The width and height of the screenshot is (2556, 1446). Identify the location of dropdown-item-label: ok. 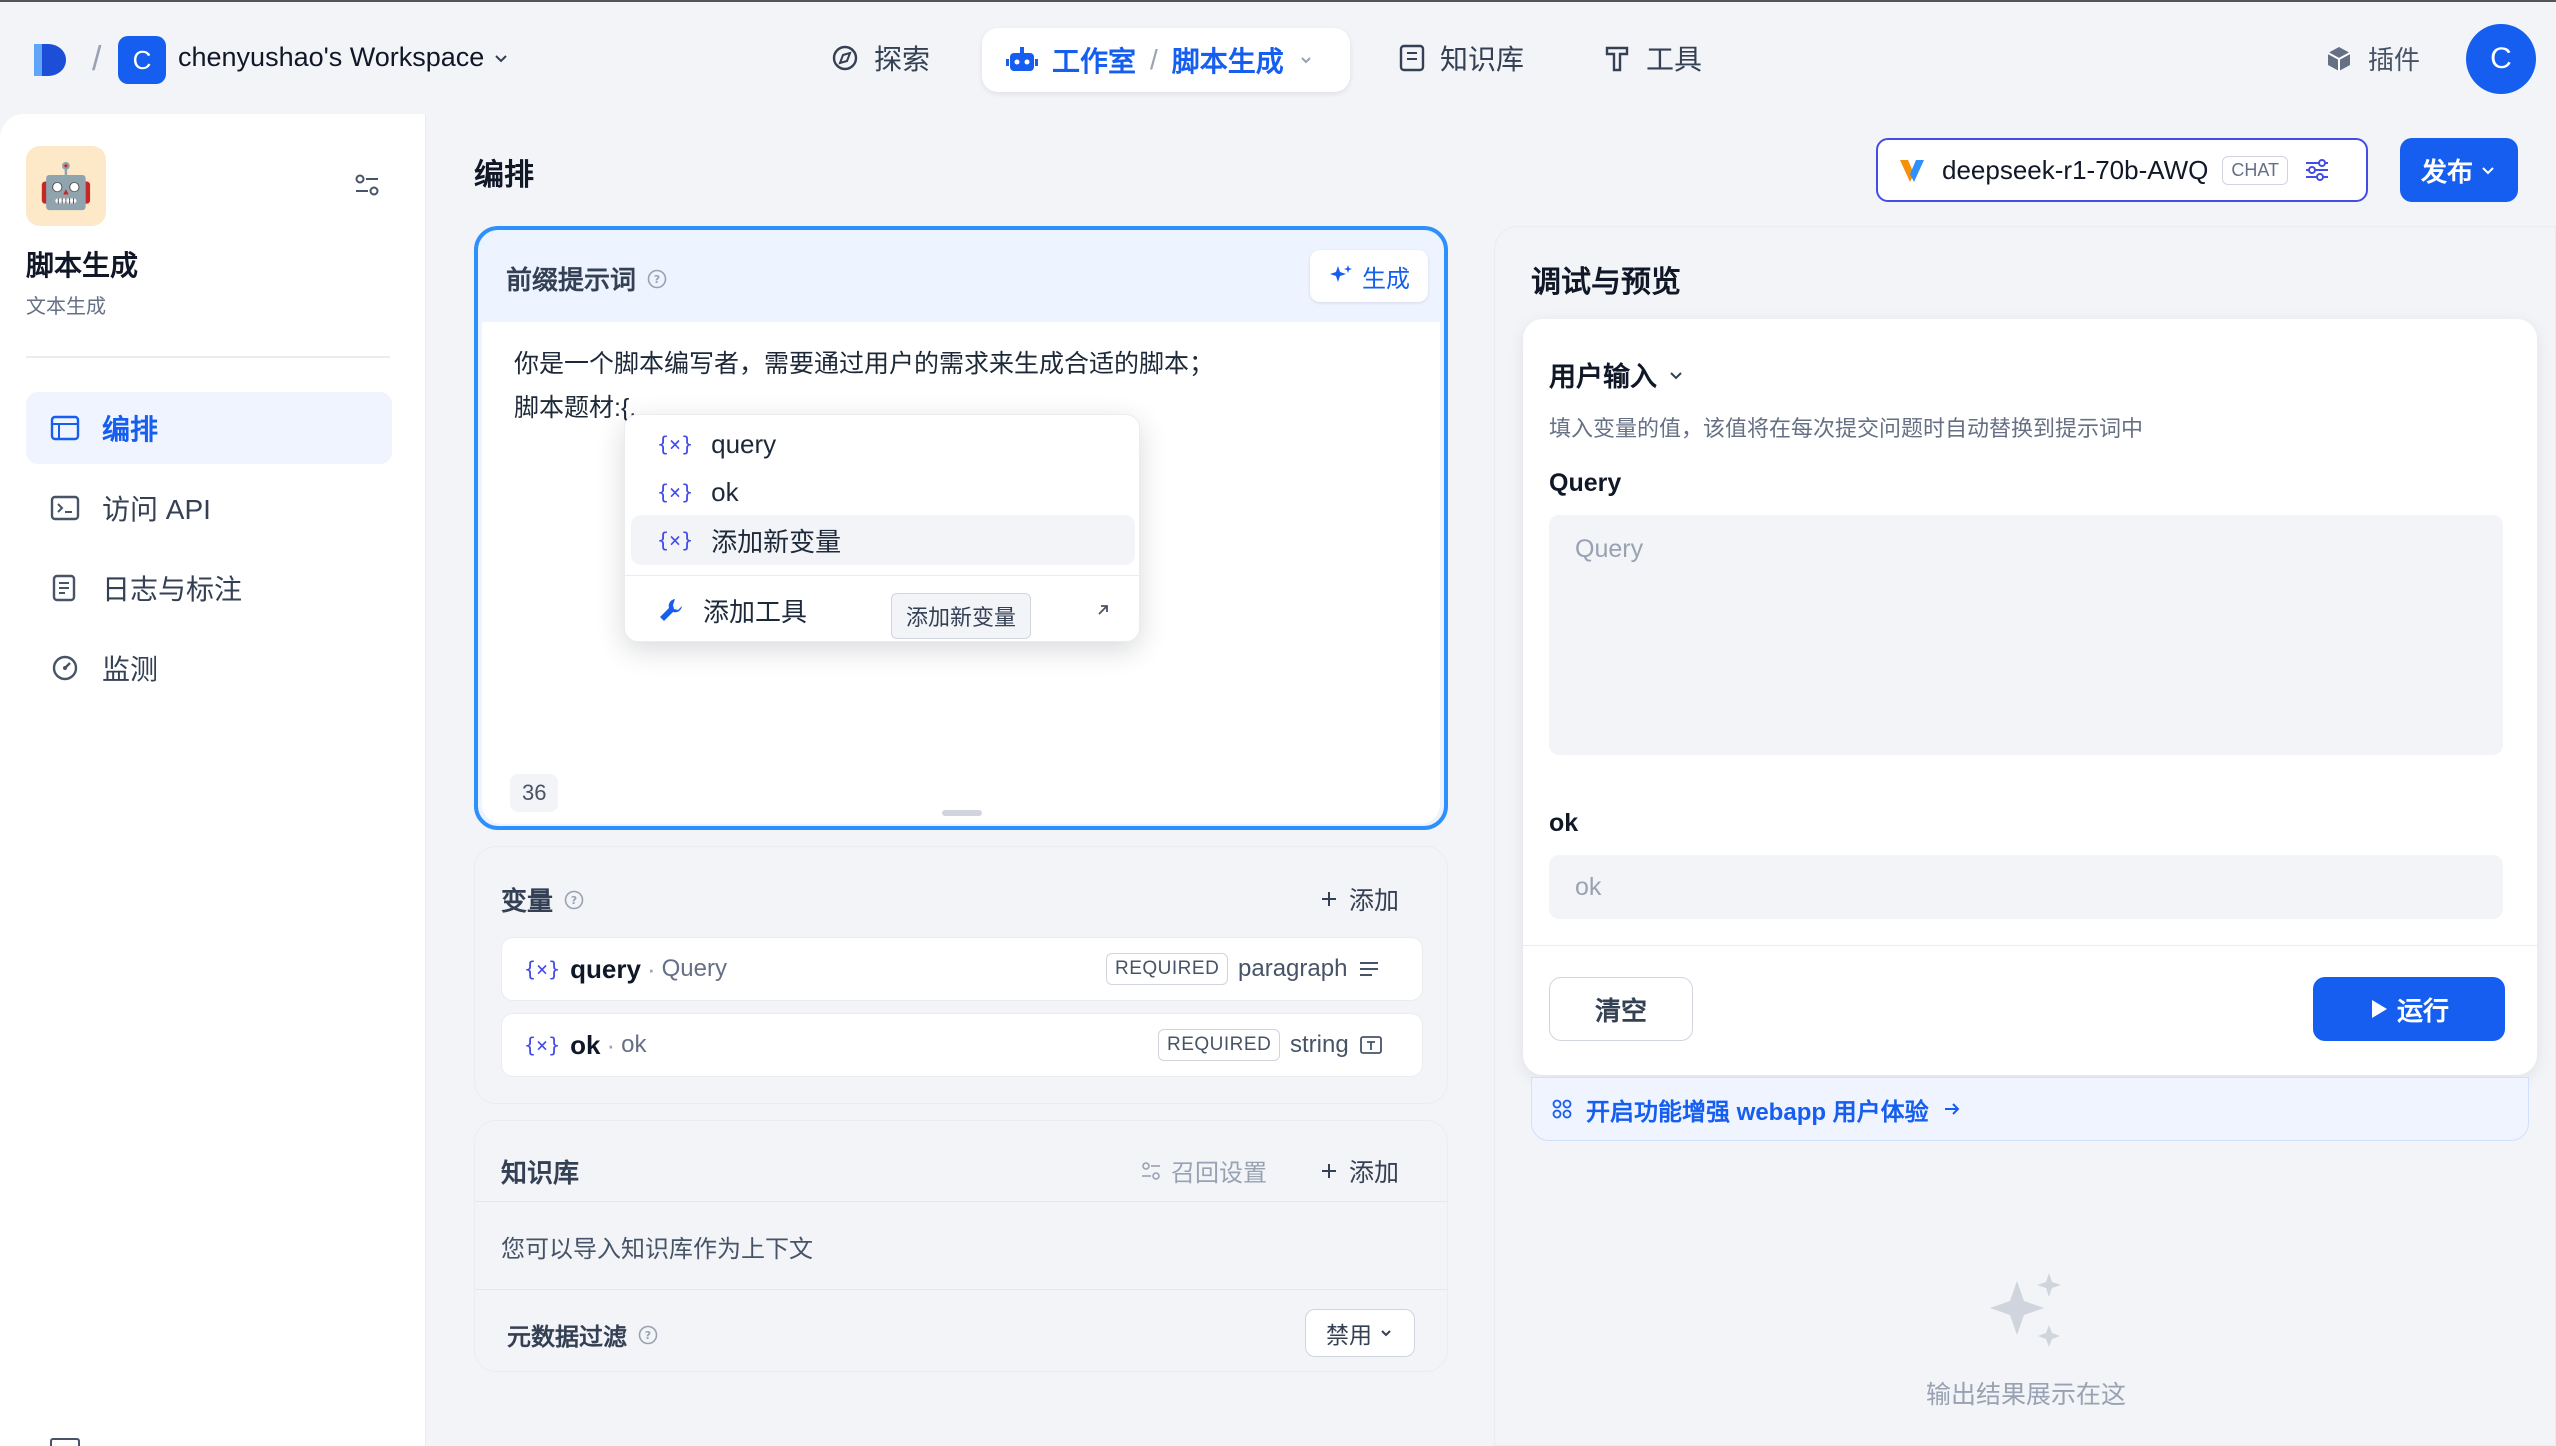
(725, 491).